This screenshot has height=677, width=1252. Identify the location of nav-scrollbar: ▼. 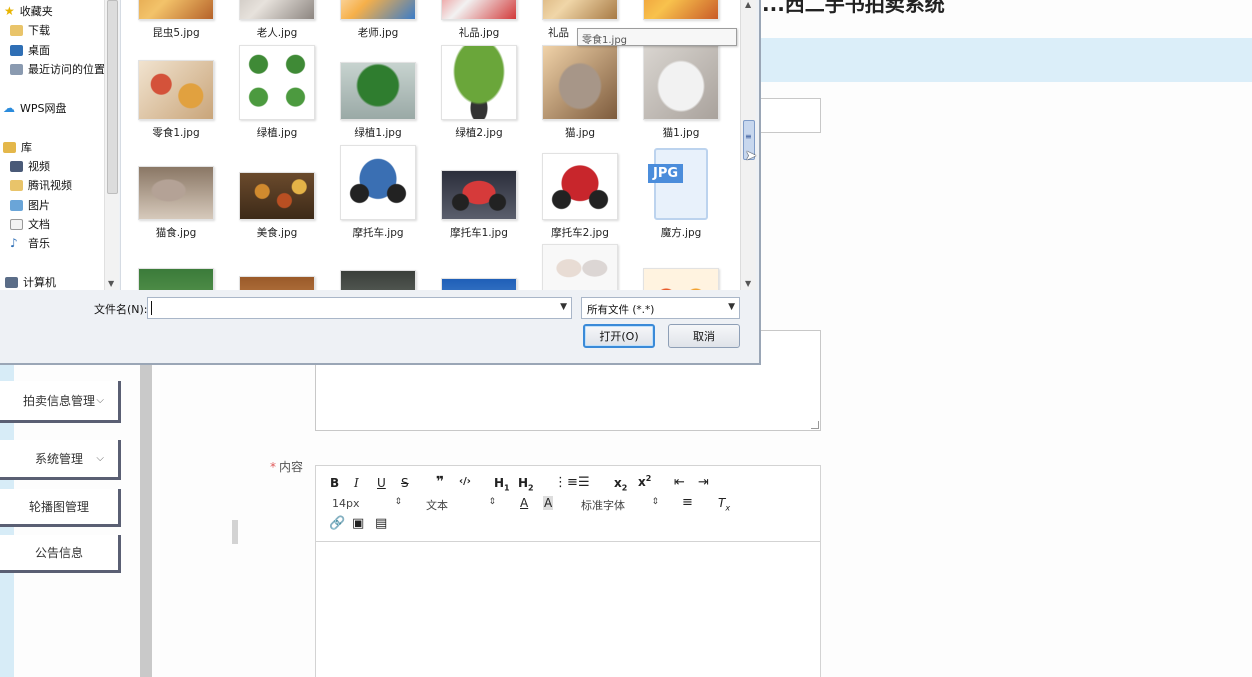
(111, 145).